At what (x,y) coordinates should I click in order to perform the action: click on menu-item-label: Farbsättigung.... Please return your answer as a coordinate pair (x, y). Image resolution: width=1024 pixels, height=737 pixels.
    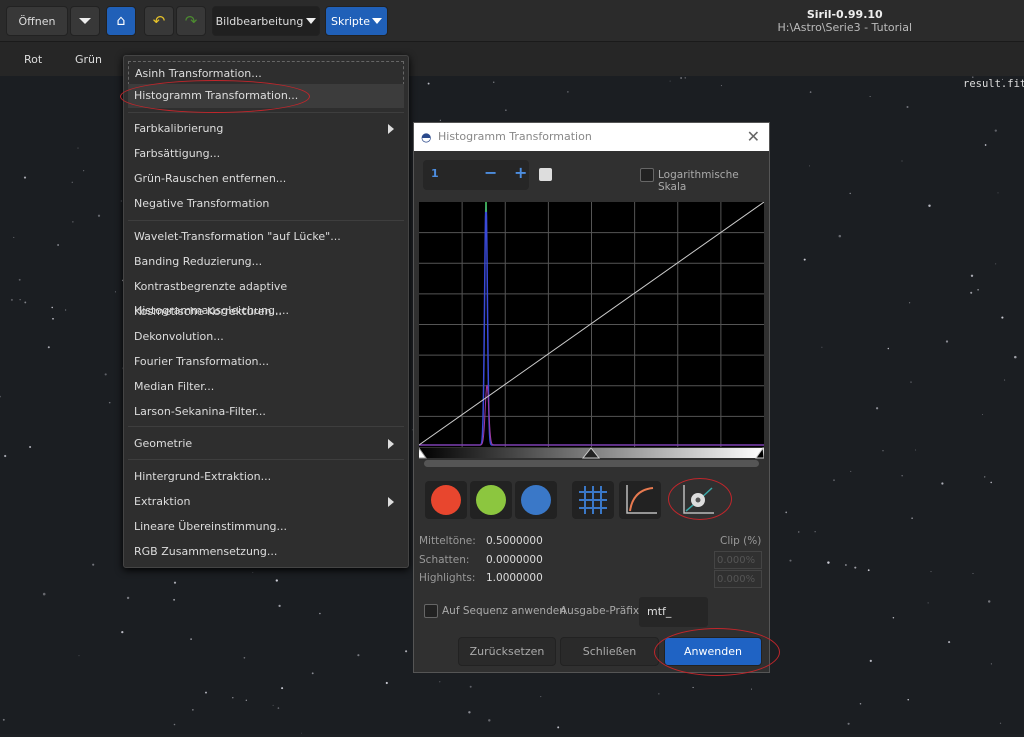
    Looking at the image, I should click on (177, 153).